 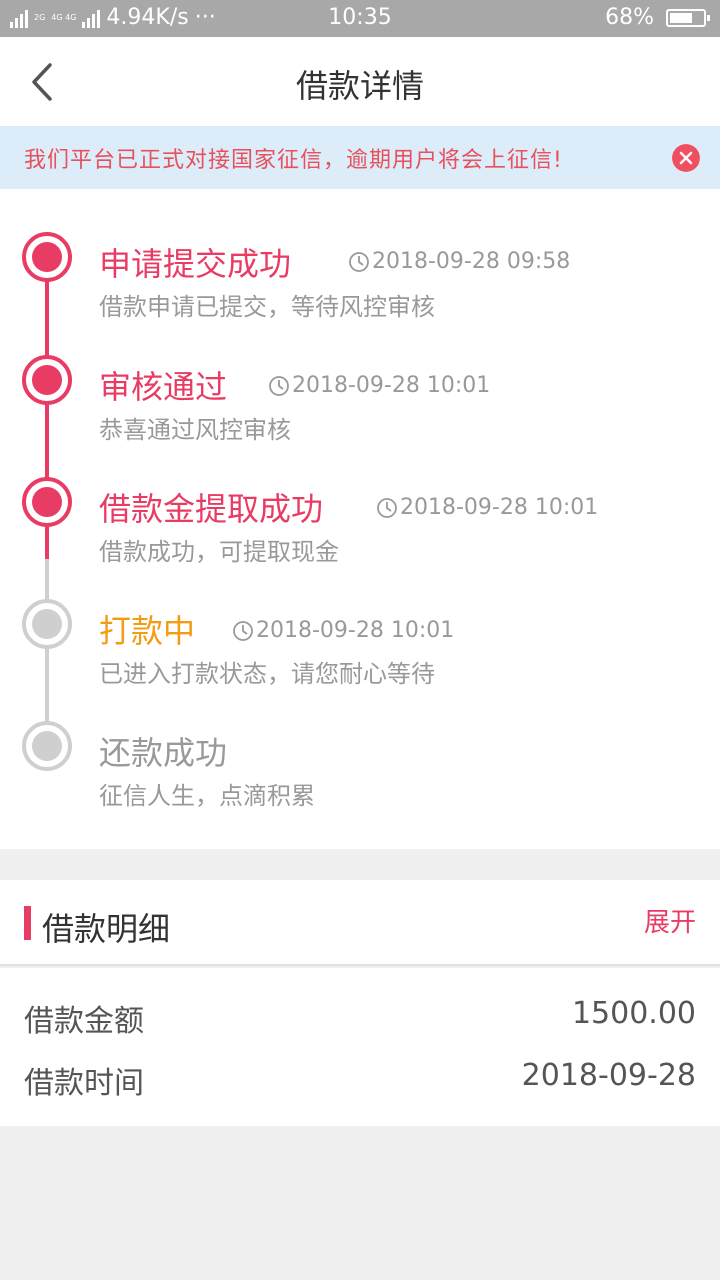 What do you see at coordinates (360, 1047) in the screenshot?
I see `detail-body: 借款金额 1500.00 借款时间 2018-09-28` at bounding box center [360, 1047].